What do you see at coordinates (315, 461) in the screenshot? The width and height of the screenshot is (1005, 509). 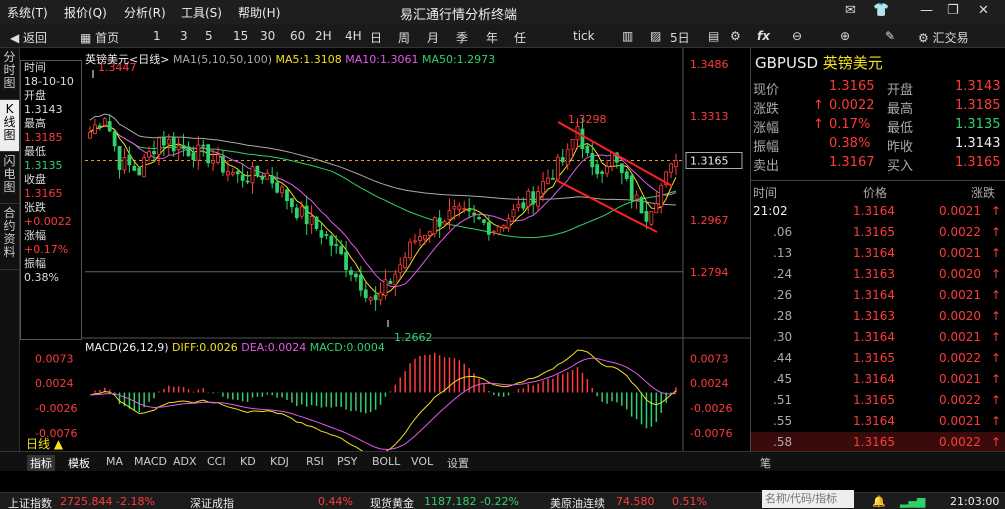 I see `indicator-tab-8: RSI` at bounding box center [315, 461].